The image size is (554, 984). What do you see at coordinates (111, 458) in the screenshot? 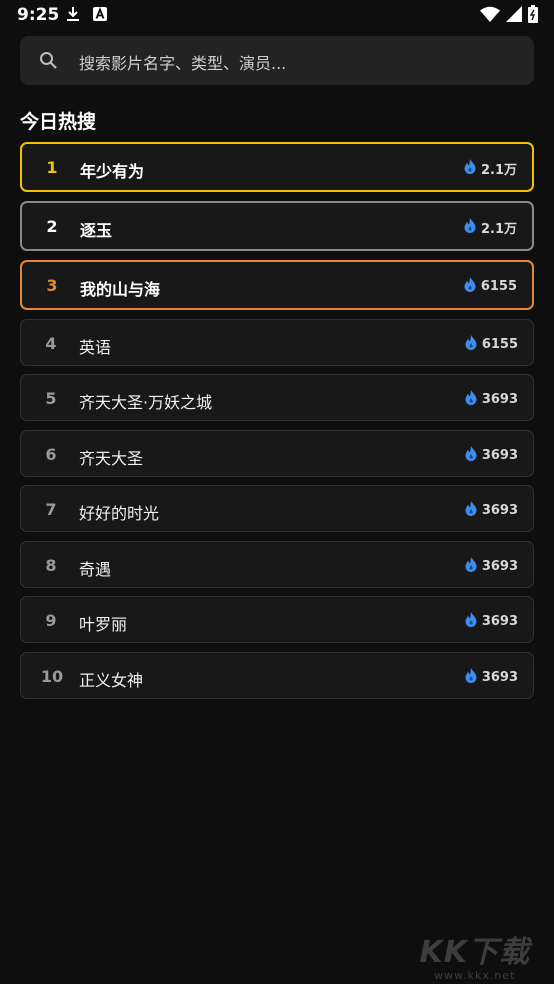
I see `item-title: 齐天大圣` at bounding box center [111, 458].